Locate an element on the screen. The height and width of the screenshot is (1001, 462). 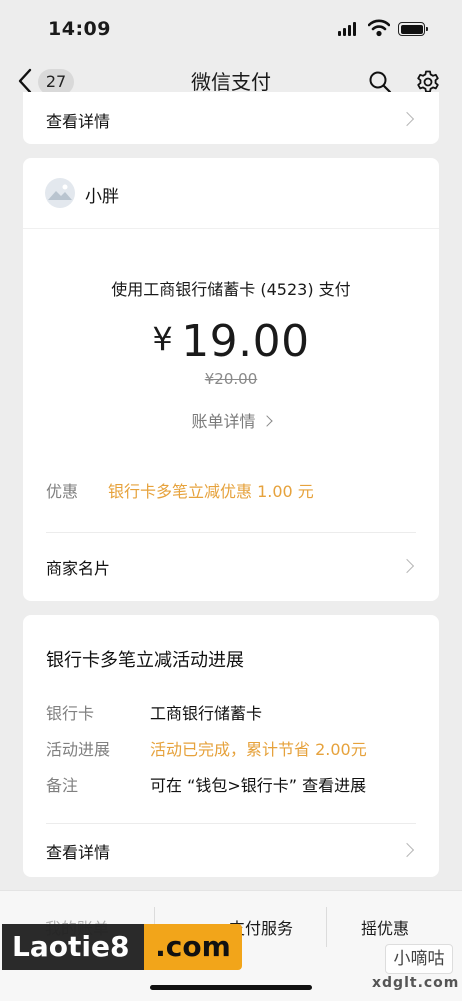
campaign-row-value: 可在 “钱包>银行卡” 查看进展 is located at coordinates (258, 785).